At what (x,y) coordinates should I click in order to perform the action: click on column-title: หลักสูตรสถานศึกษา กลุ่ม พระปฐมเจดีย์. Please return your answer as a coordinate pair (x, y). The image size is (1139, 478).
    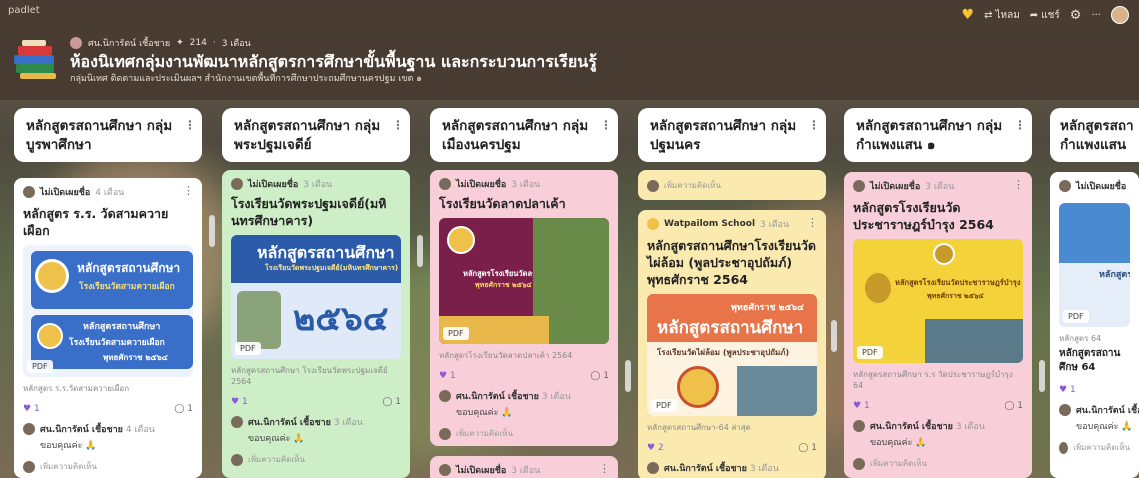
    Looking at the image, I should click on (307, 135).